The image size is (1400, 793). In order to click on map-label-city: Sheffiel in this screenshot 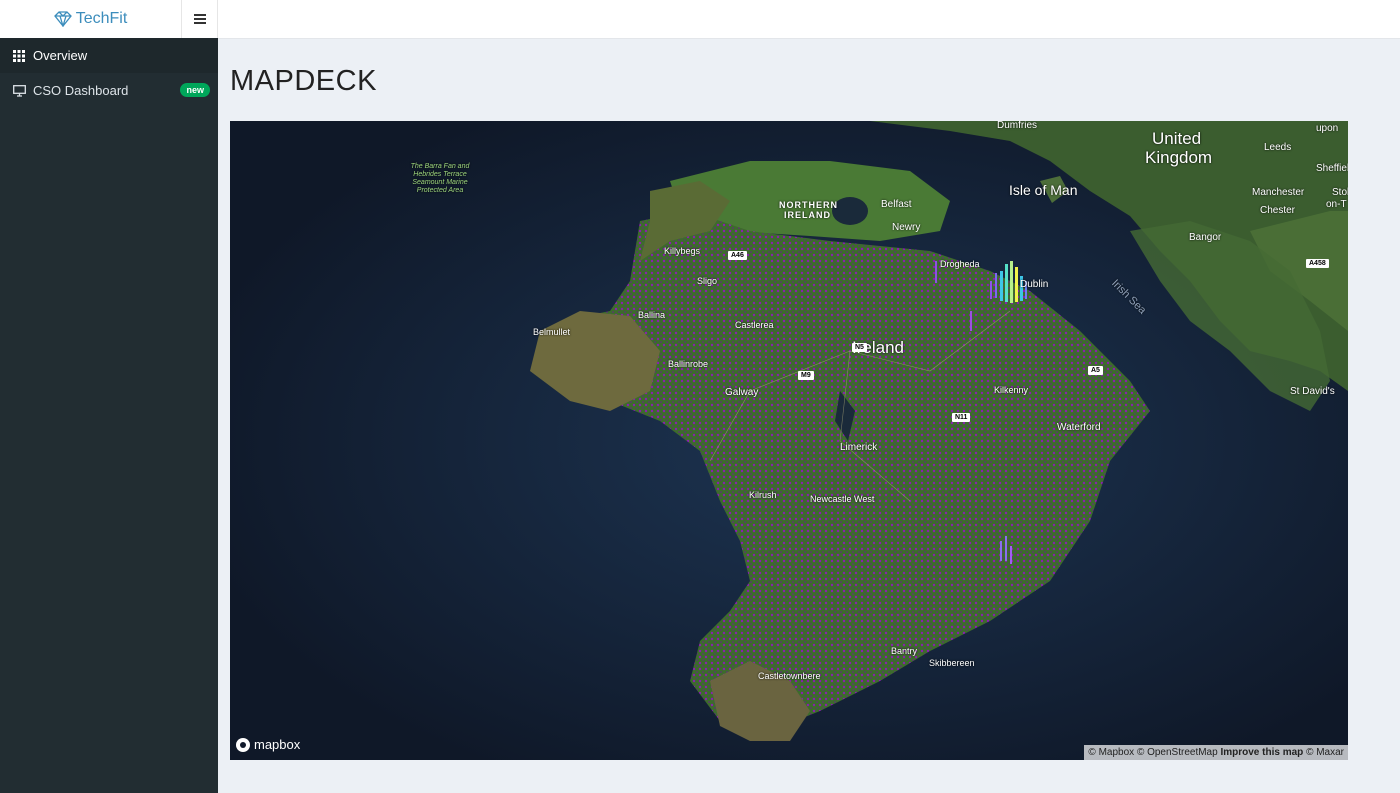, I will do `click(1332, 168)`.